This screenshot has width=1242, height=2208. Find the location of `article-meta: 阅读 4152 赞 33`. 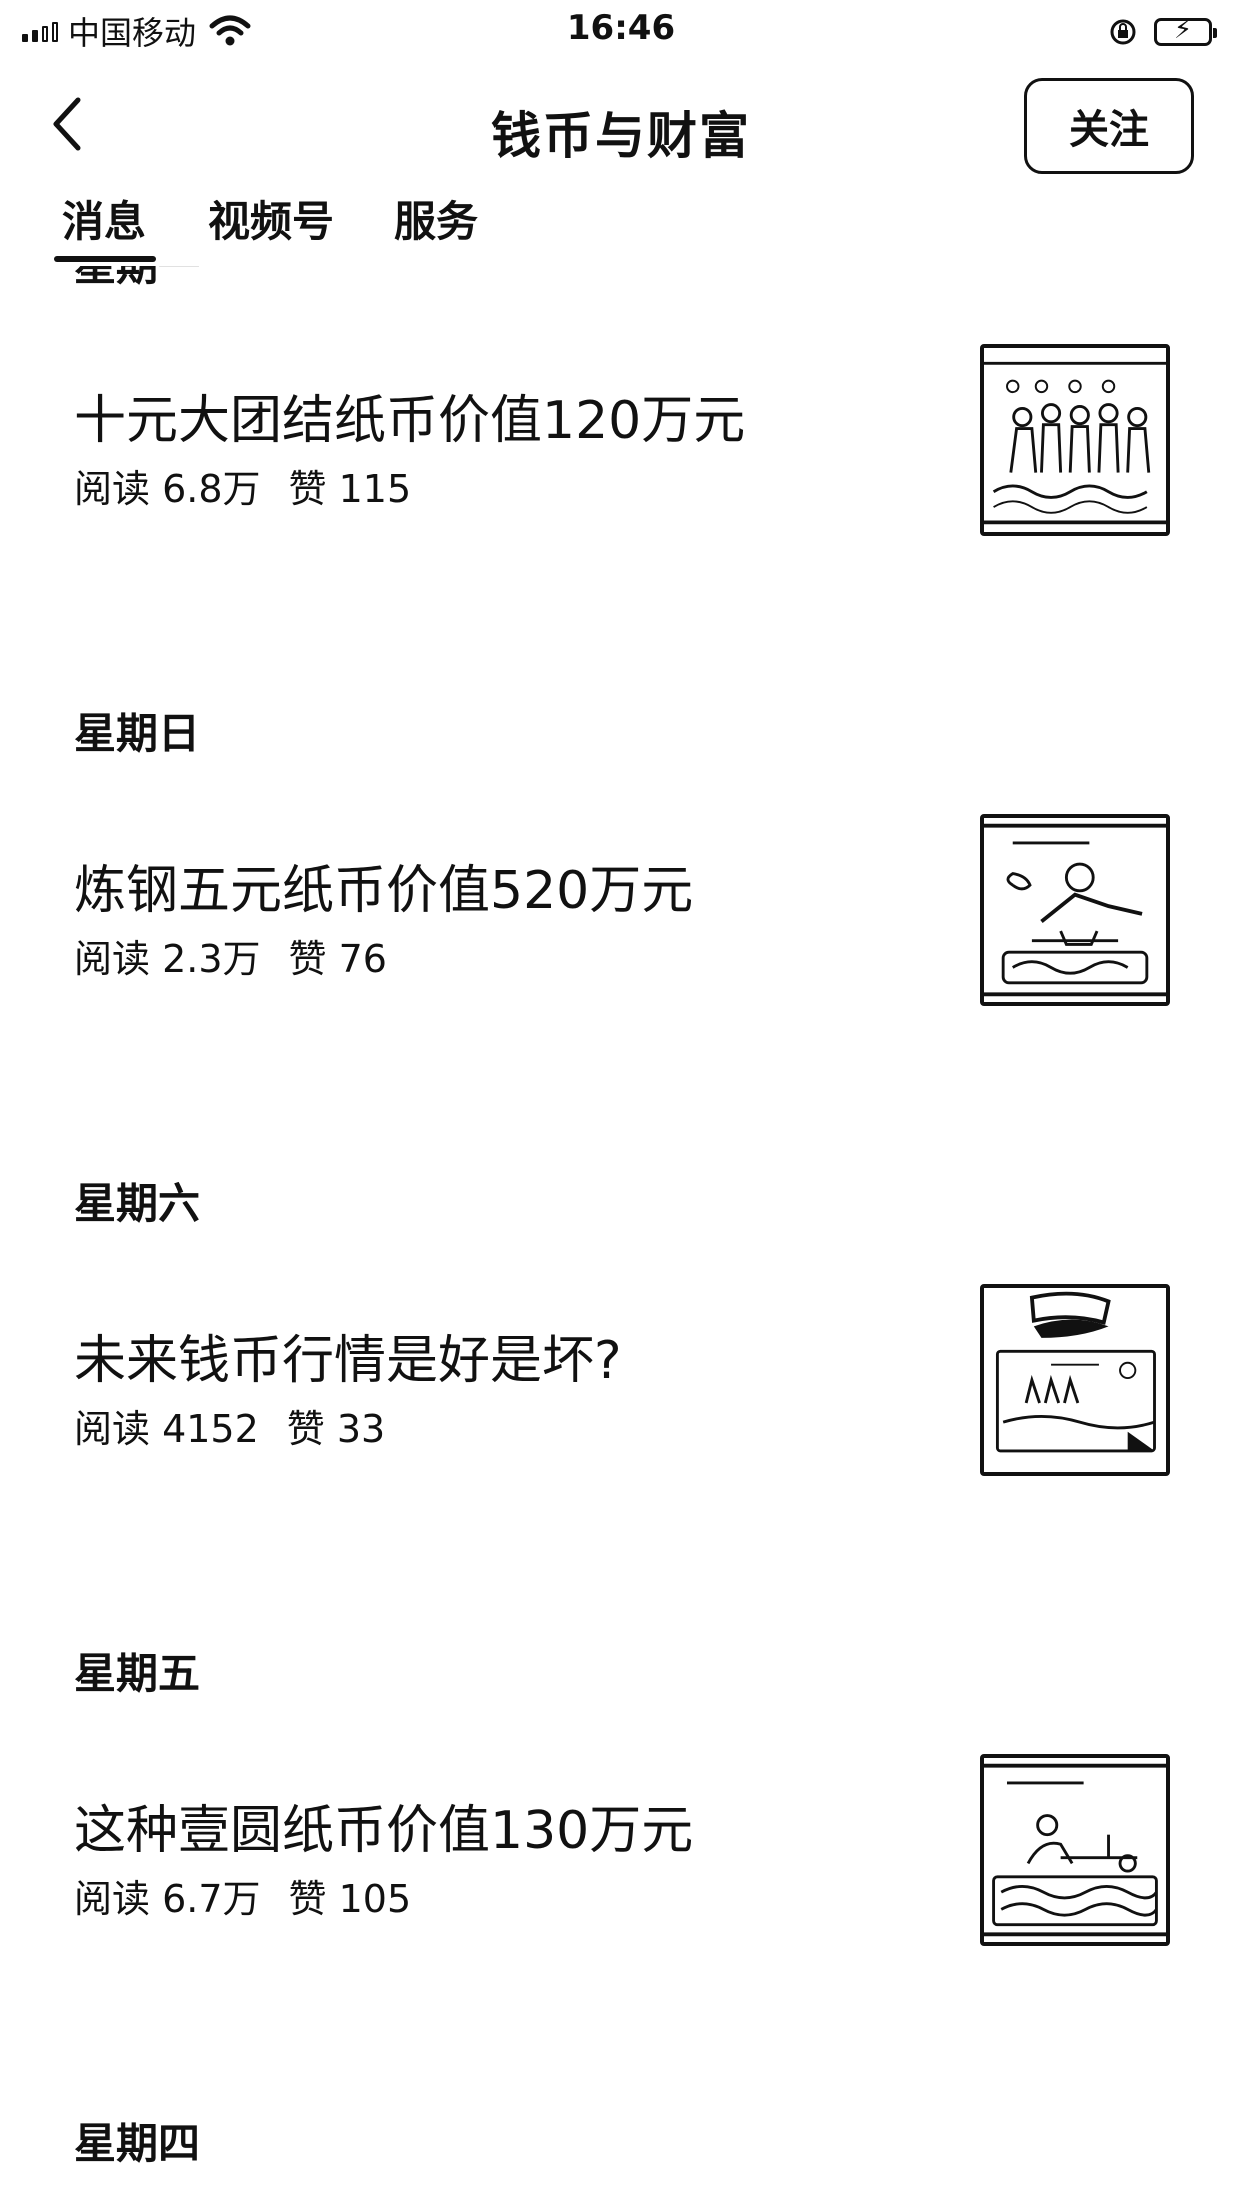

article-meta: 阅读 4152 赞 33 is located at coordinates (229, 1425).